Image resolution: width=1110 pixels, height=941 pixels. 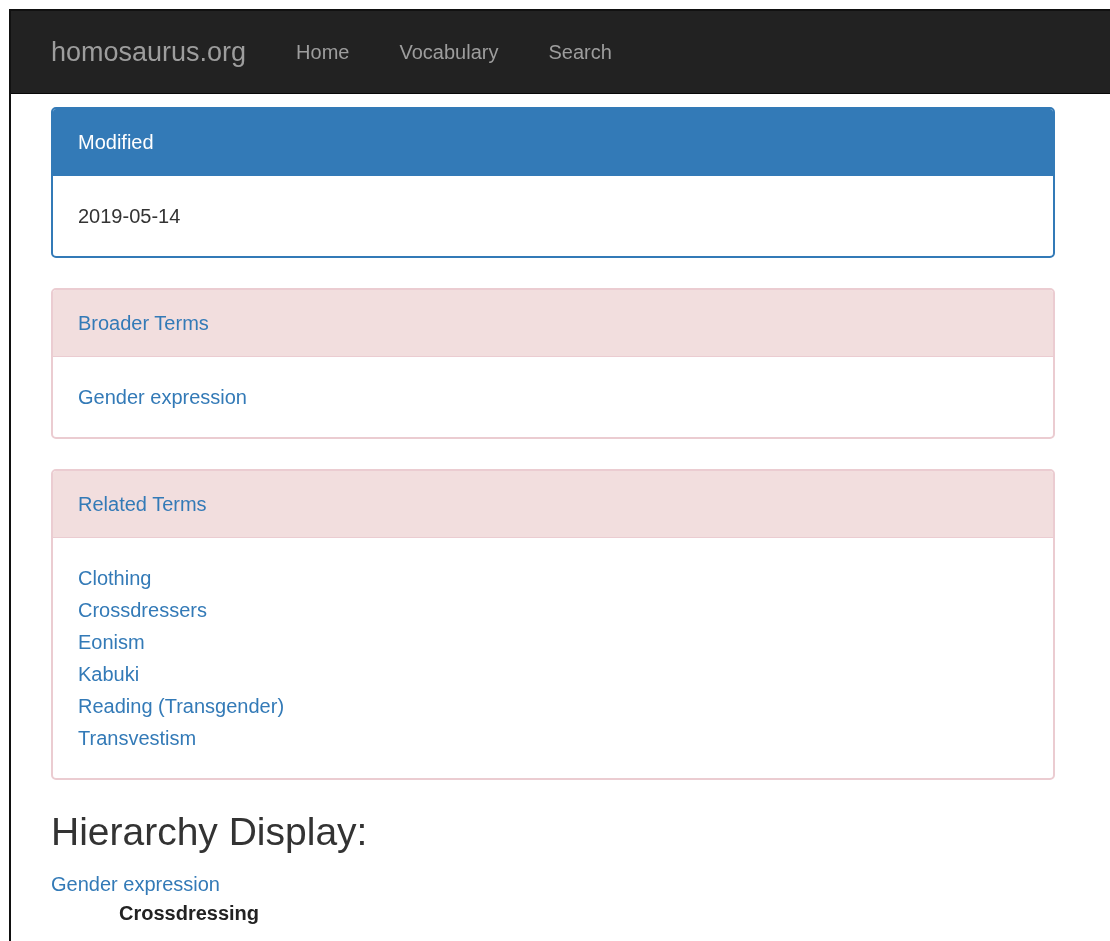 What do you see at coordinates (449, 52) in the screenshot?
I see `nav-link: Vocabulary` at bounding box center [449, 52].